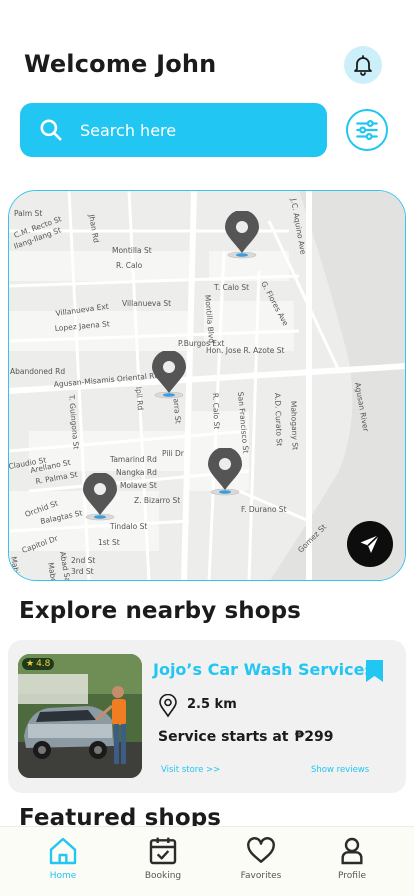  Describe the element at coordinates (160, 611) in the screenshot. I see `explore-section-title: Explore nearby shops` at that location.